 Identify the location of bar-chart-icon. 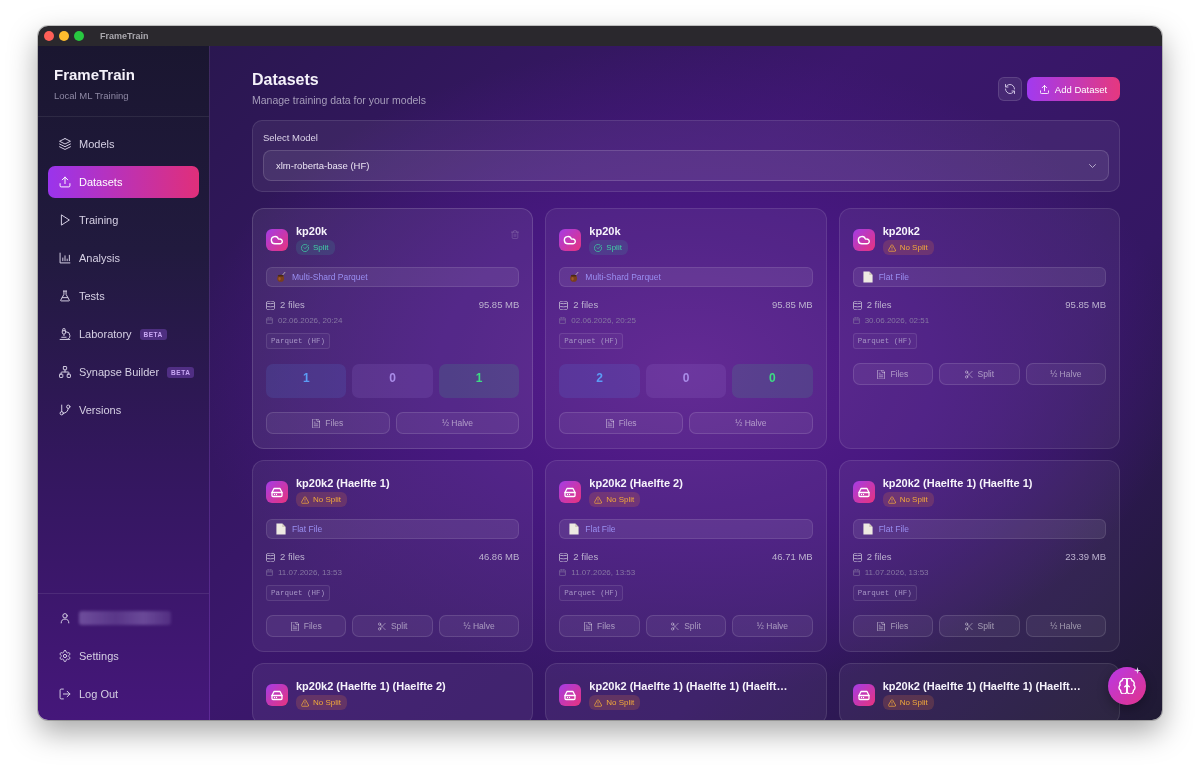
(65, 258).